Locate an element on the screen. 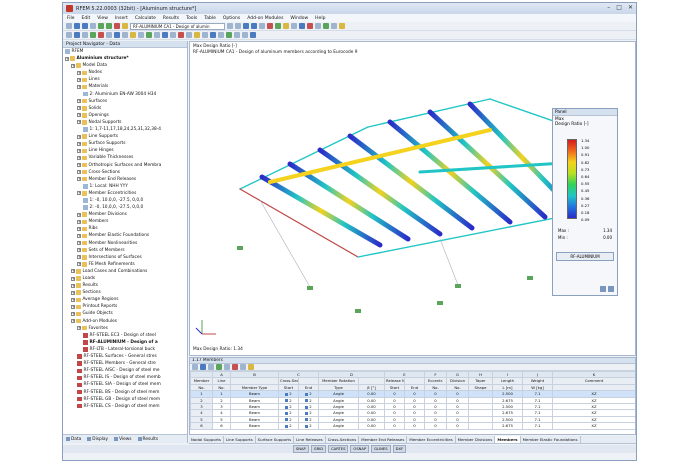  nav-tab-display: Display is located at coordinates (97, 439).